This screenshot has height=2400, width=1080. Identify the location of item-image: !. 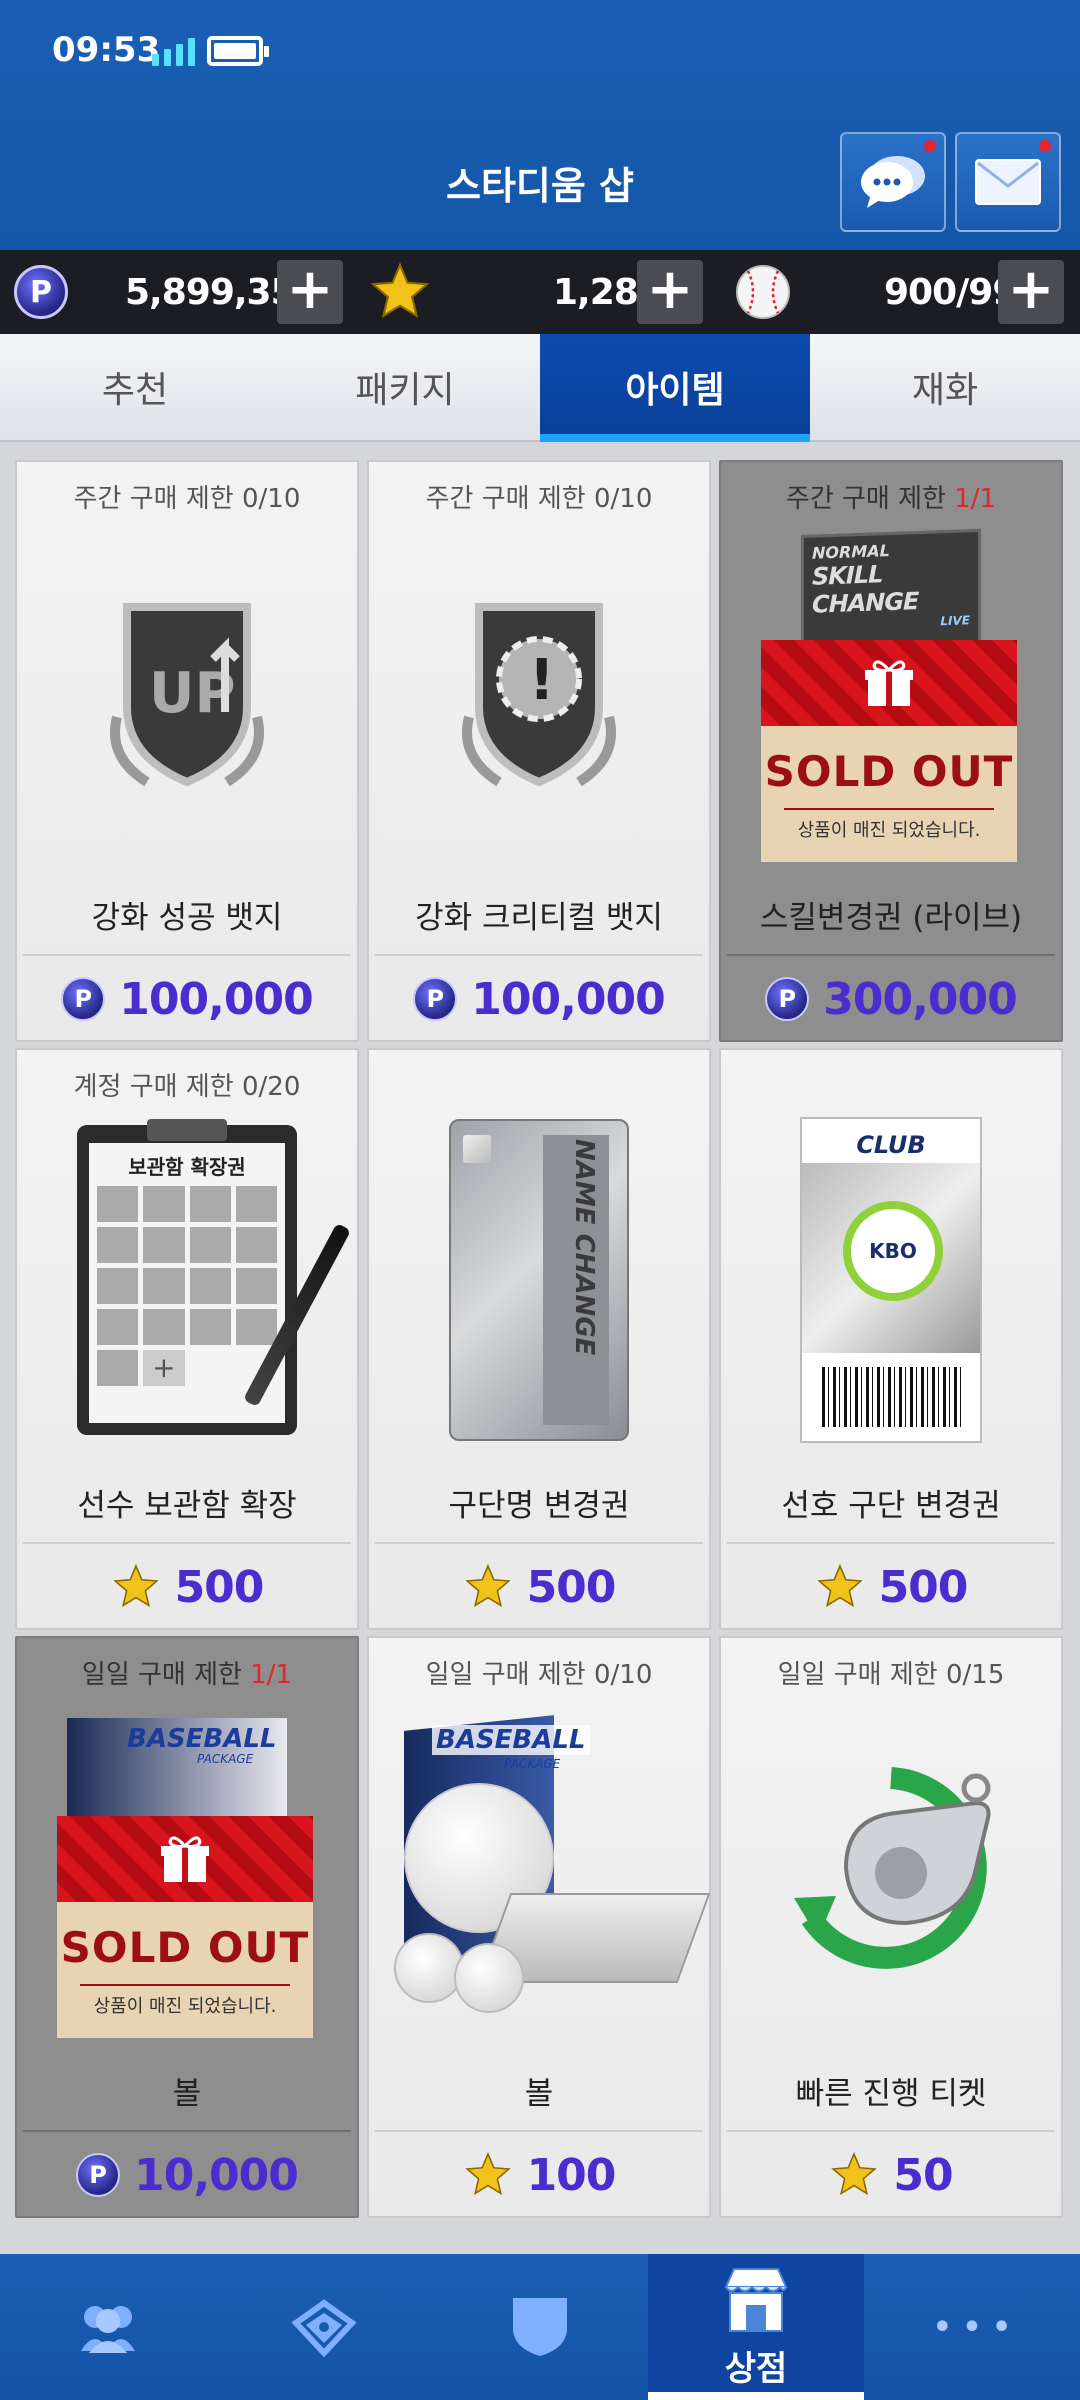
(539, 692).